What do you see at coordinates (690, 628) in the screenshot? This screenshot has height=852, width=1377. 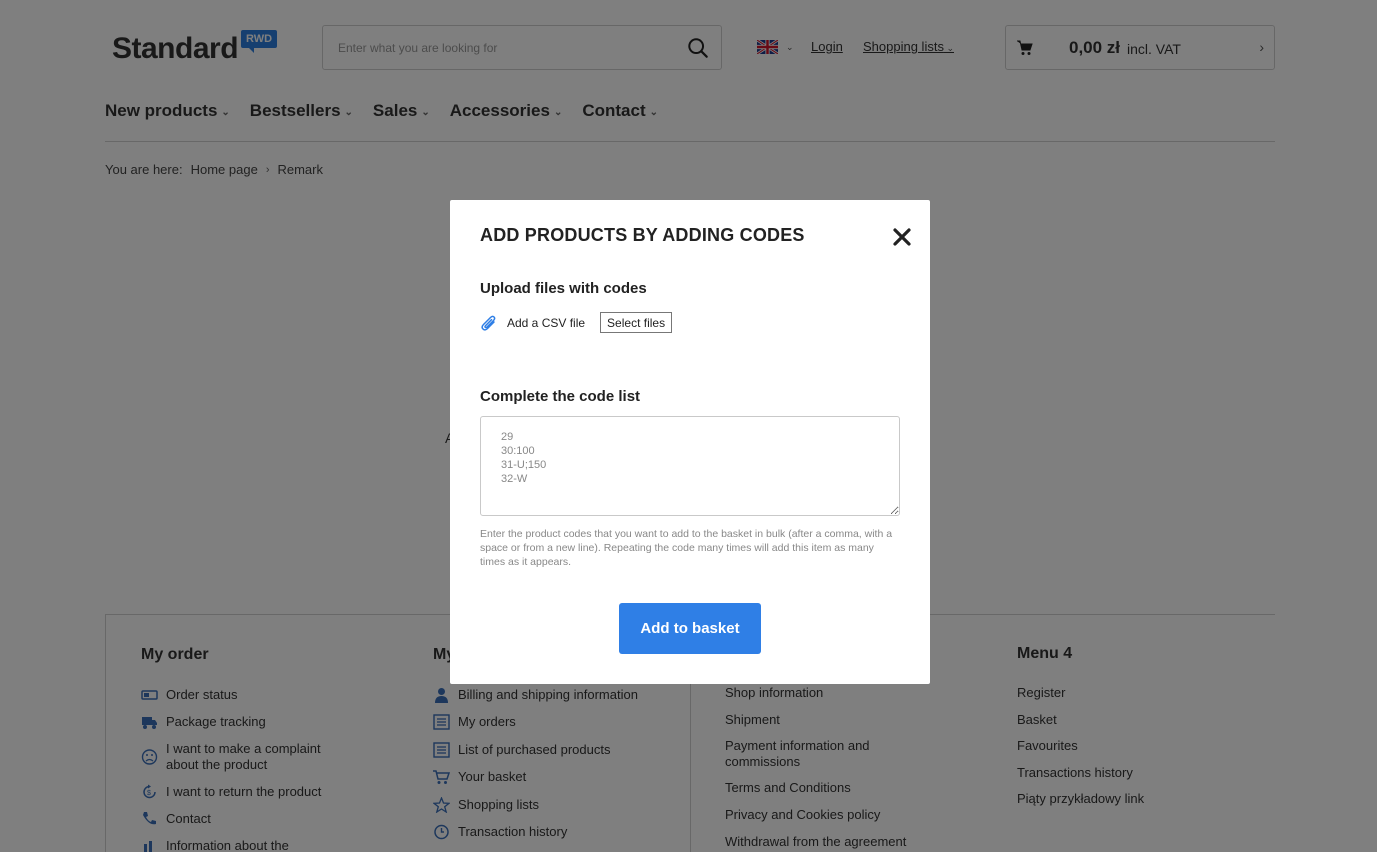 I see `add-to-basket-button: Add to basket` at bounding box center [690, 628].